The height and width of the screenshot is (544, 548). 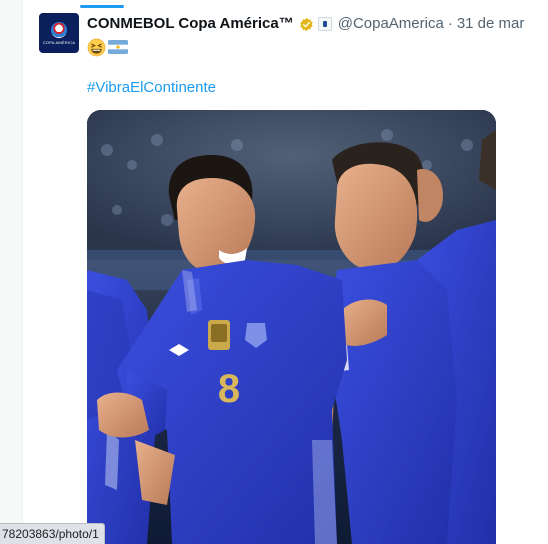 I want to click on jersey-number: 8, so click(x=229, y=389).